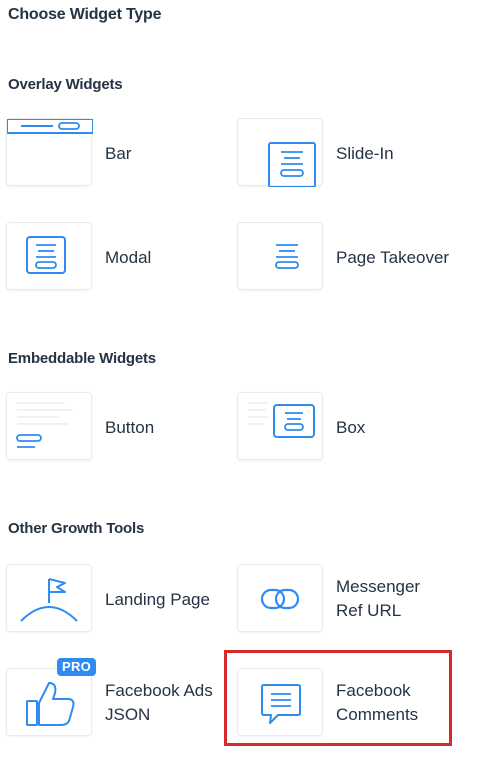 The width and height of the screenshot is (478, 772). I want to click on selection-highlight, so click(338, 698).